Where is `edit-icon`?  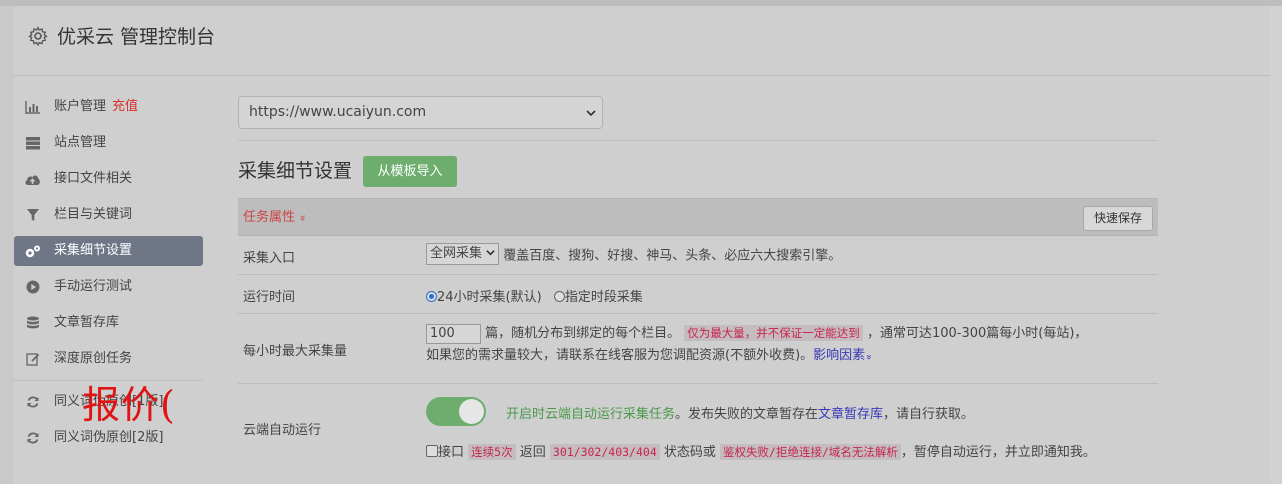
edit-icon is located at coordinates (32, 359).